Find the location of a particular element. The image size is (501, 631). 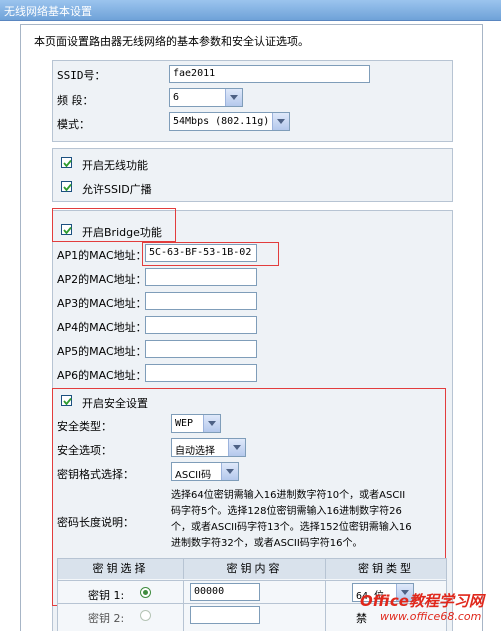

key-1-radio is located at coordinates (145, 592).